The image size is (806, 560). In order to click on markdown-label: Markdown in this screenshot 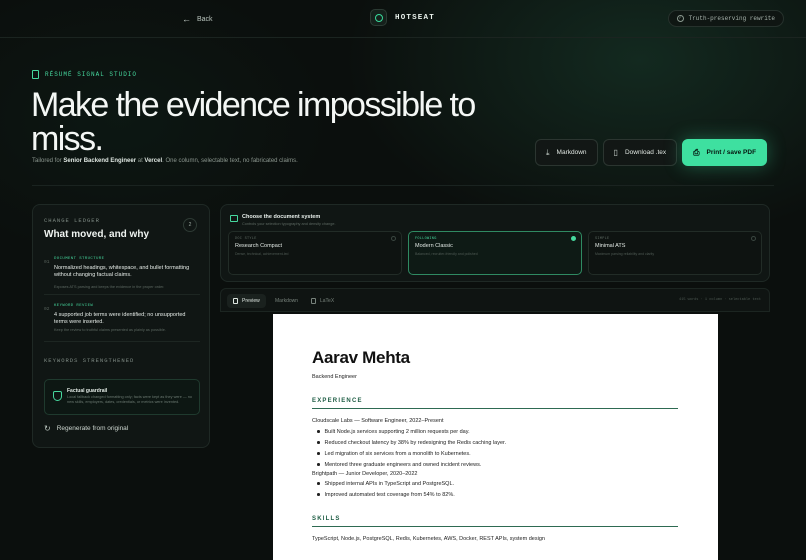, I will do `click(571, 152)`.